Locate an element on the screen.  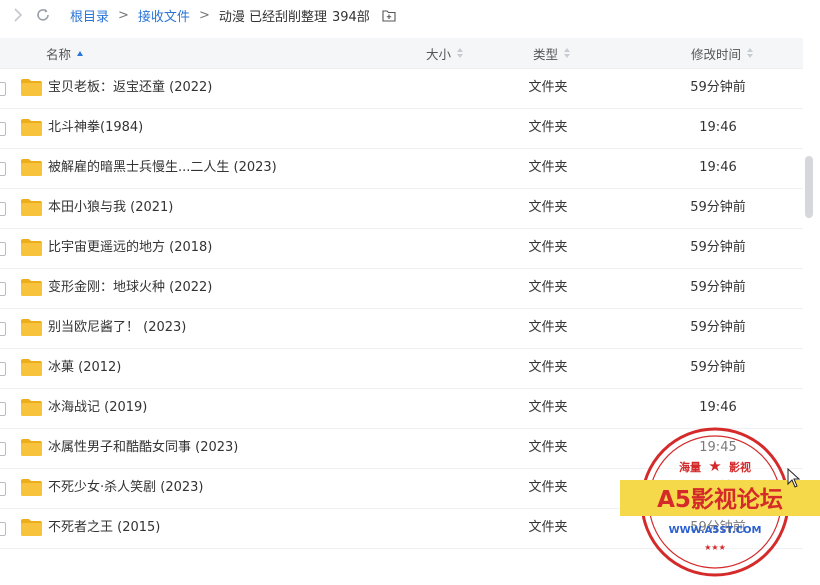
file-name: 冰属性男子和酷酷女同事 (2023) is located at coordinates (143, 448).